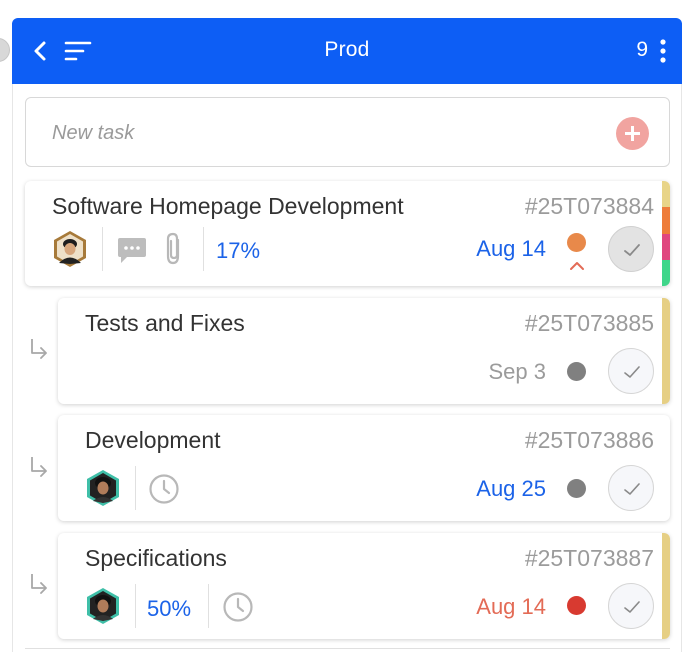 The image size is (690, 652). Describe the element at coordinates (5, 50) in the screenshot. I see `side-panel-handle` at that location.